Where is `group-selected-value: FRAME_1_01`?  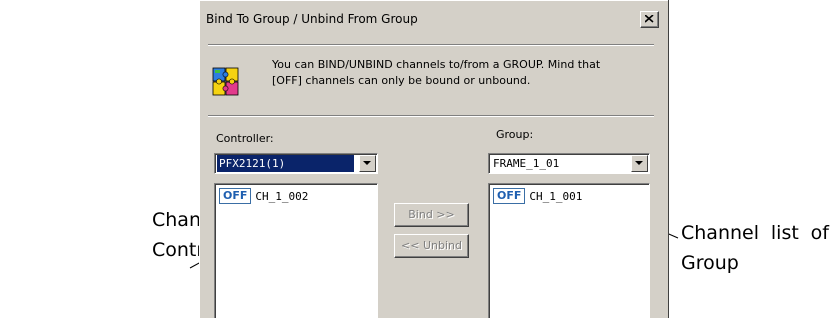
group-selected-value: FRAME_1_01 is located at coordinates (526, 163).